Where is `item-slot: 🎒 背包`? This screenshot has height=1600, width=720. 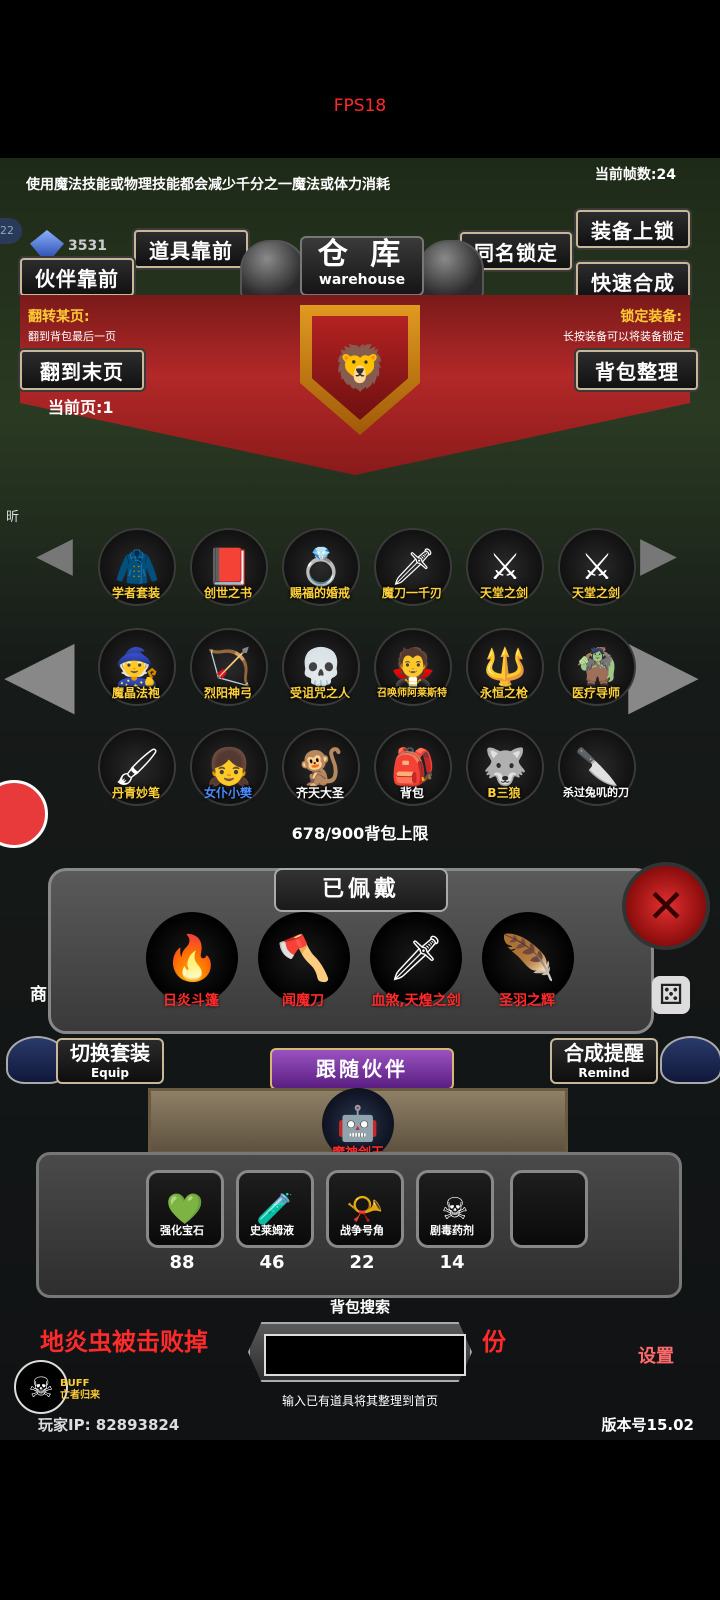 item-slot: 🎒 背包 is located at coordinates (412, 768).